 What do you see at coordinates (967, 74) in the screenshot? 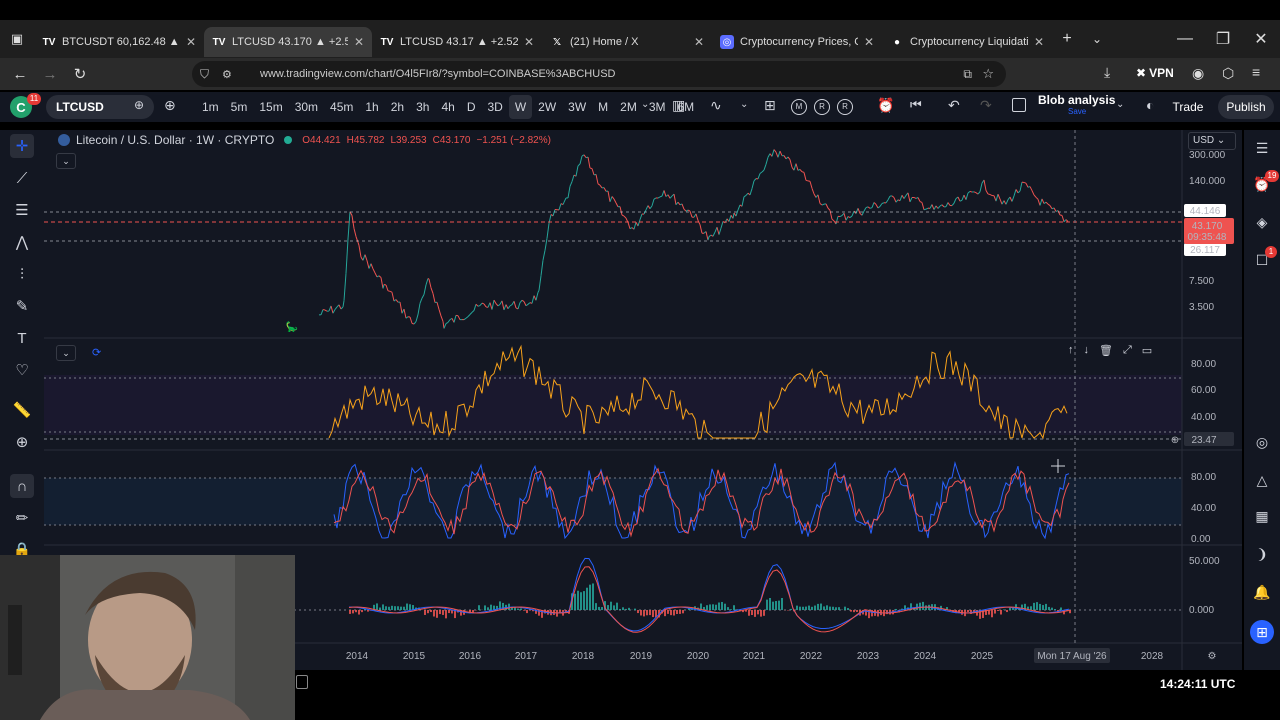
I see `install-app-icon: ⧉` at bounding box center [967, 74].